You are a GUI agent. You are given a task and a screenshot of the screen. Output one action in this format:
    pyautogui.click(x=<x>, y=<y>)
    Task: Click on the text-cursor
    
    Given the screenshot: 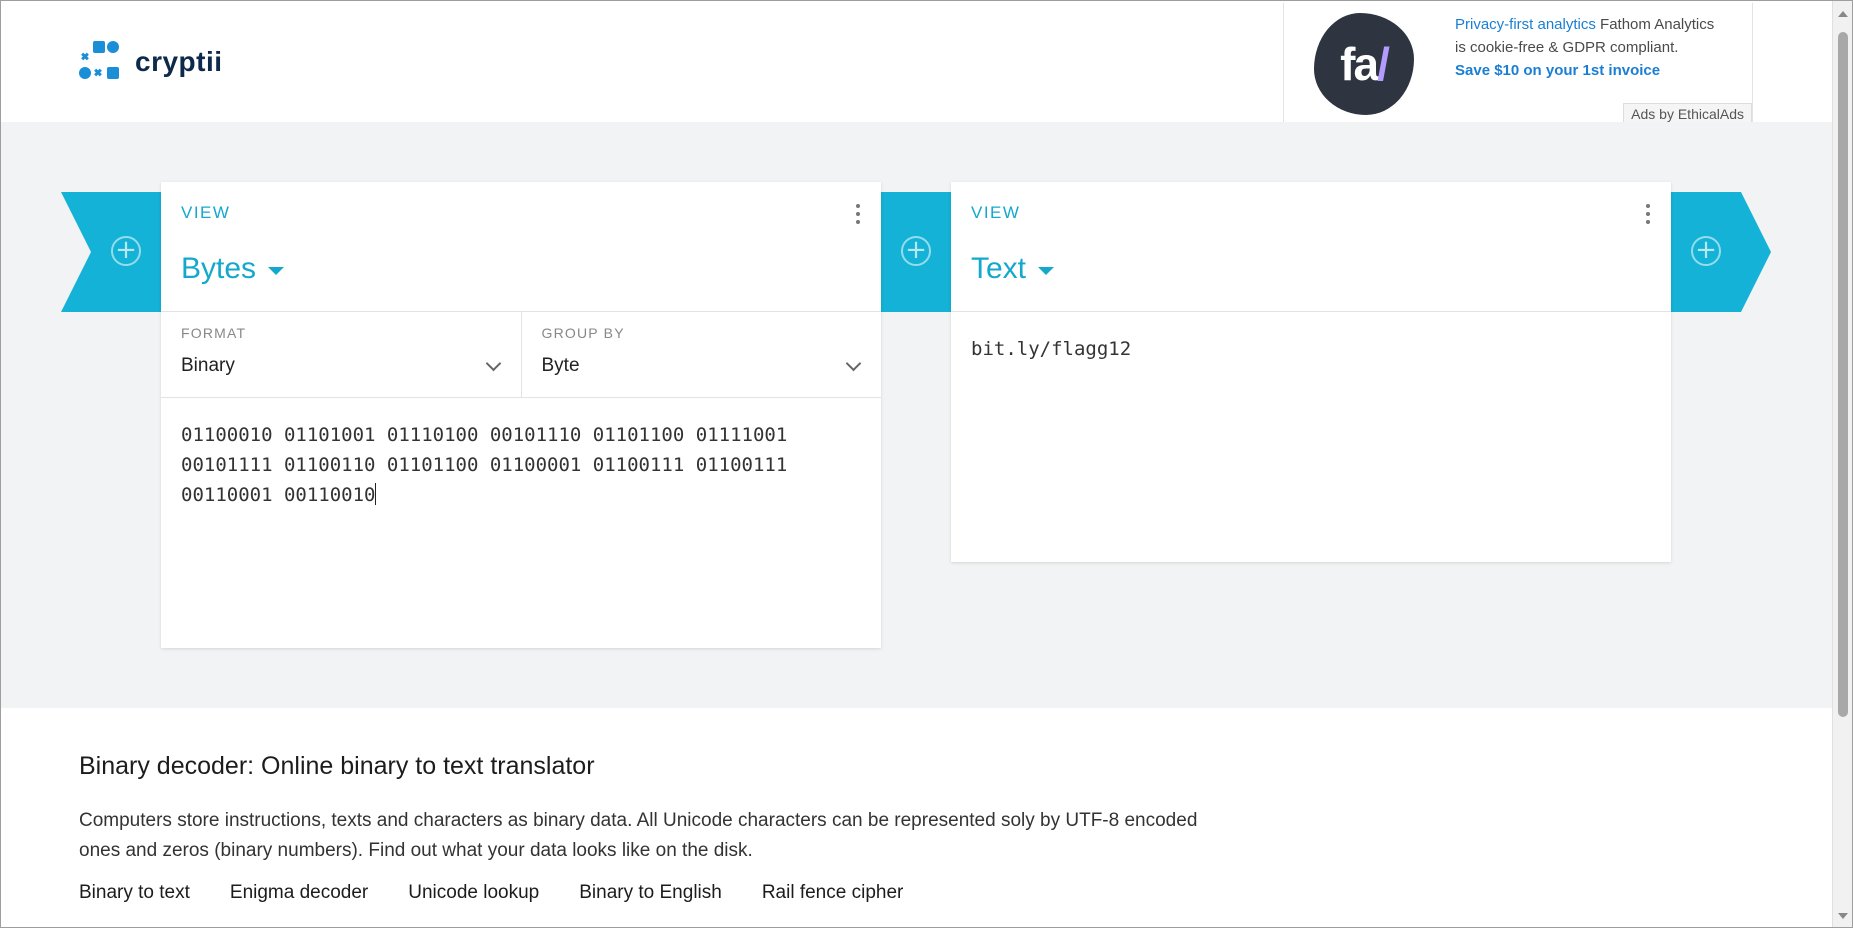 What is the action you would take?
    pyautogui.click(x=376, y=494)
    